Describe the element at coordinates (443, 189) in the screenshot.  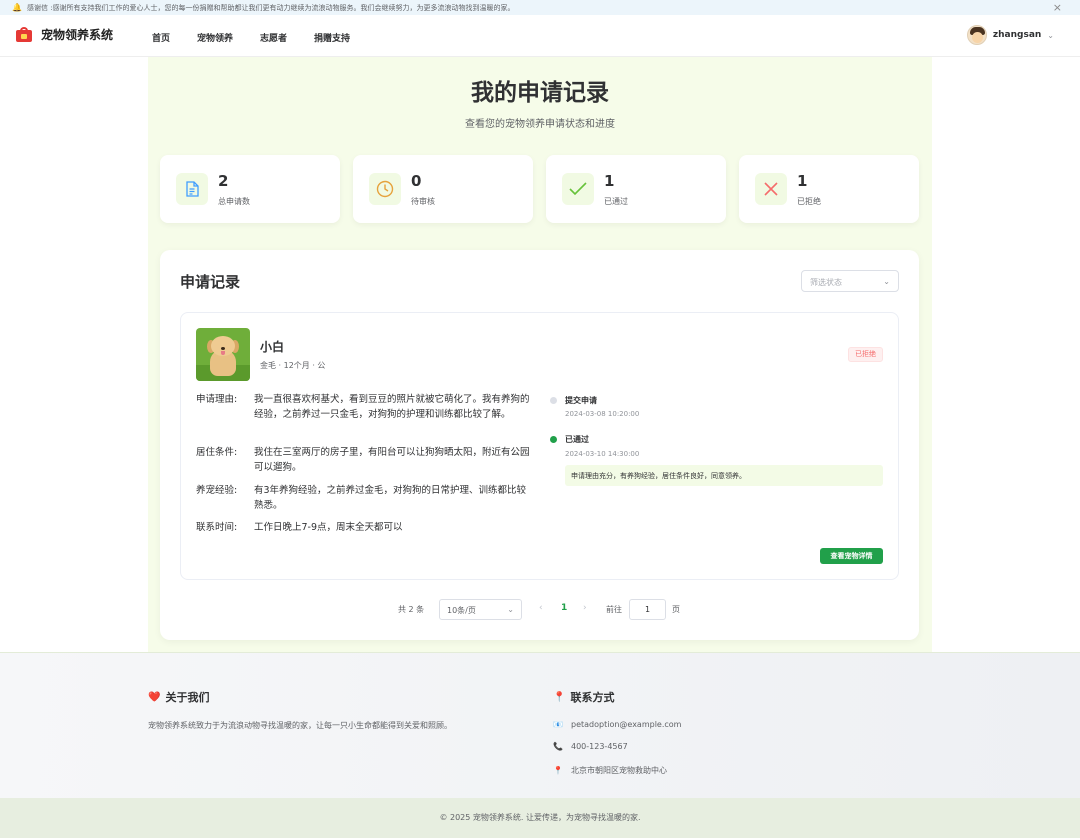
I see `stat-card-pending: 0 待审核` at that location.